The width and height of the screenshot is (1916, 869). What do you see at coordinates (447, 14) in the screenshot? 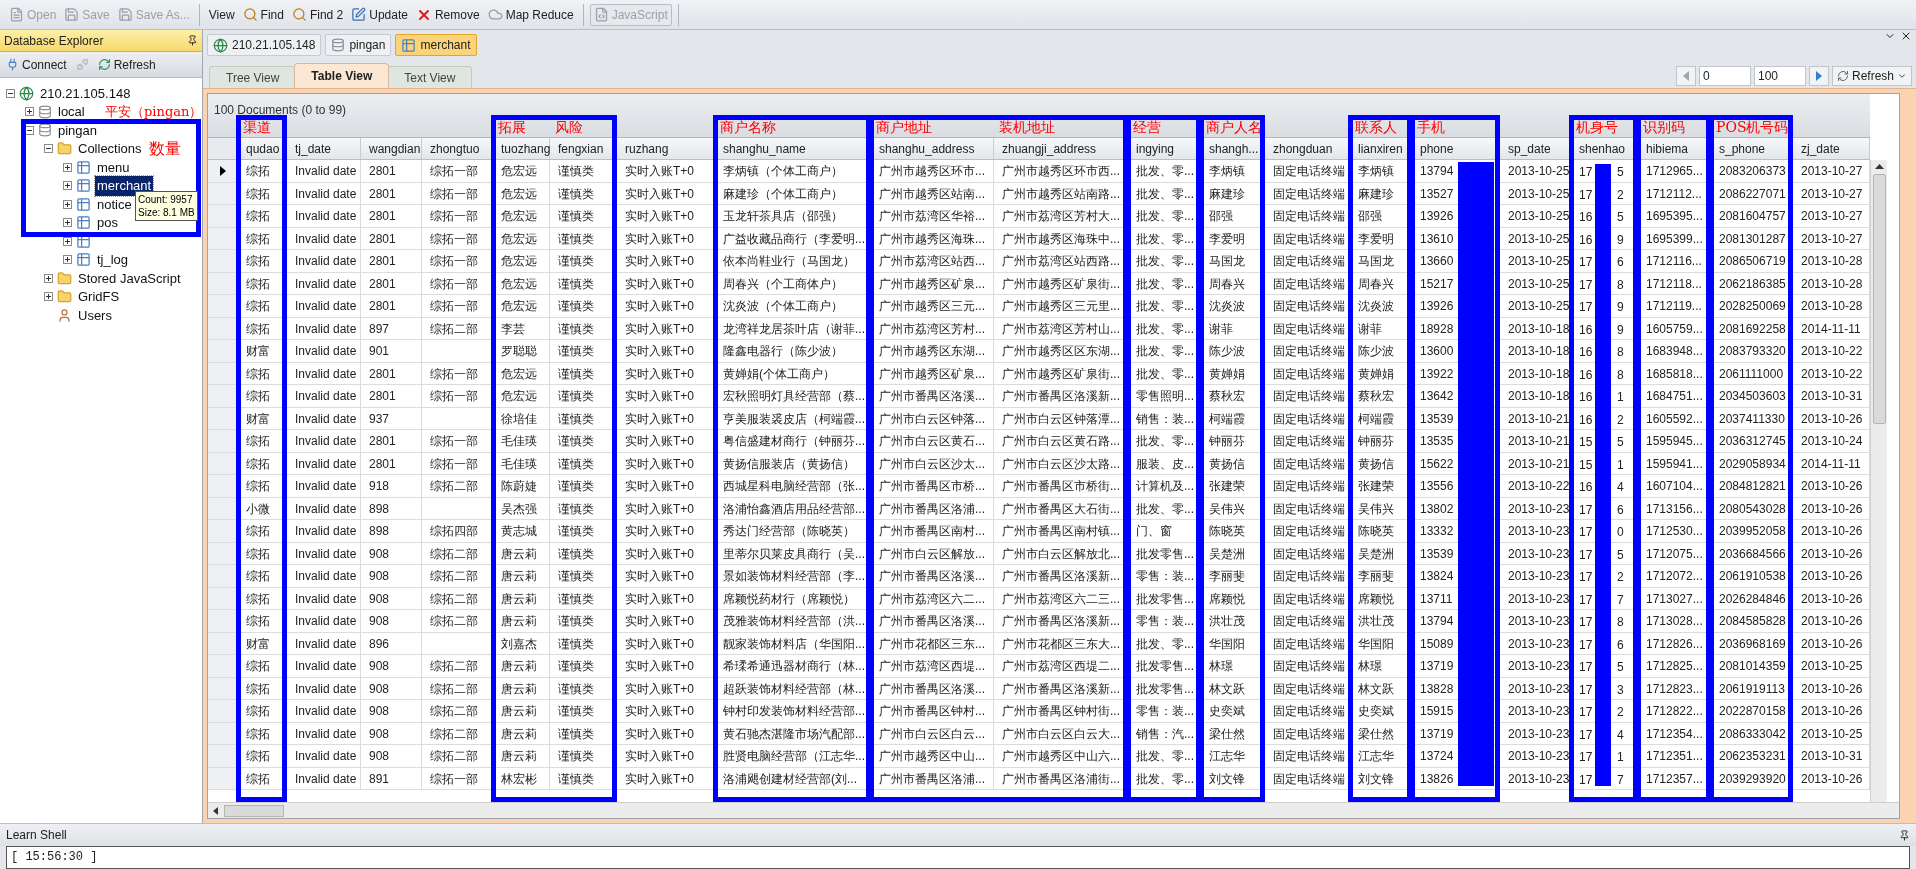
I see `toolbar-button: Remove` at bounding box center [447, 14].